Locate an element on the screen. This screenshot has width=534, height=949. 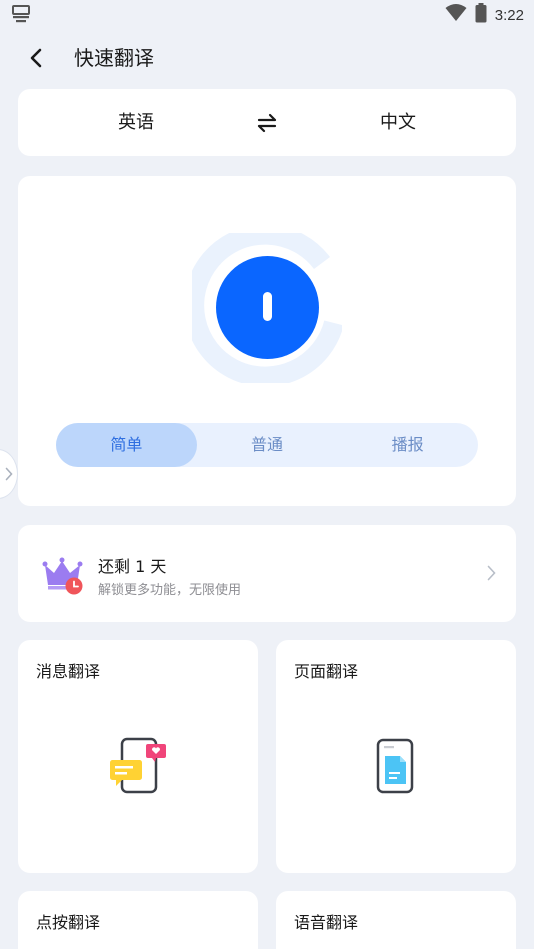
message-phone-icon is located at coordinates (138, 765).